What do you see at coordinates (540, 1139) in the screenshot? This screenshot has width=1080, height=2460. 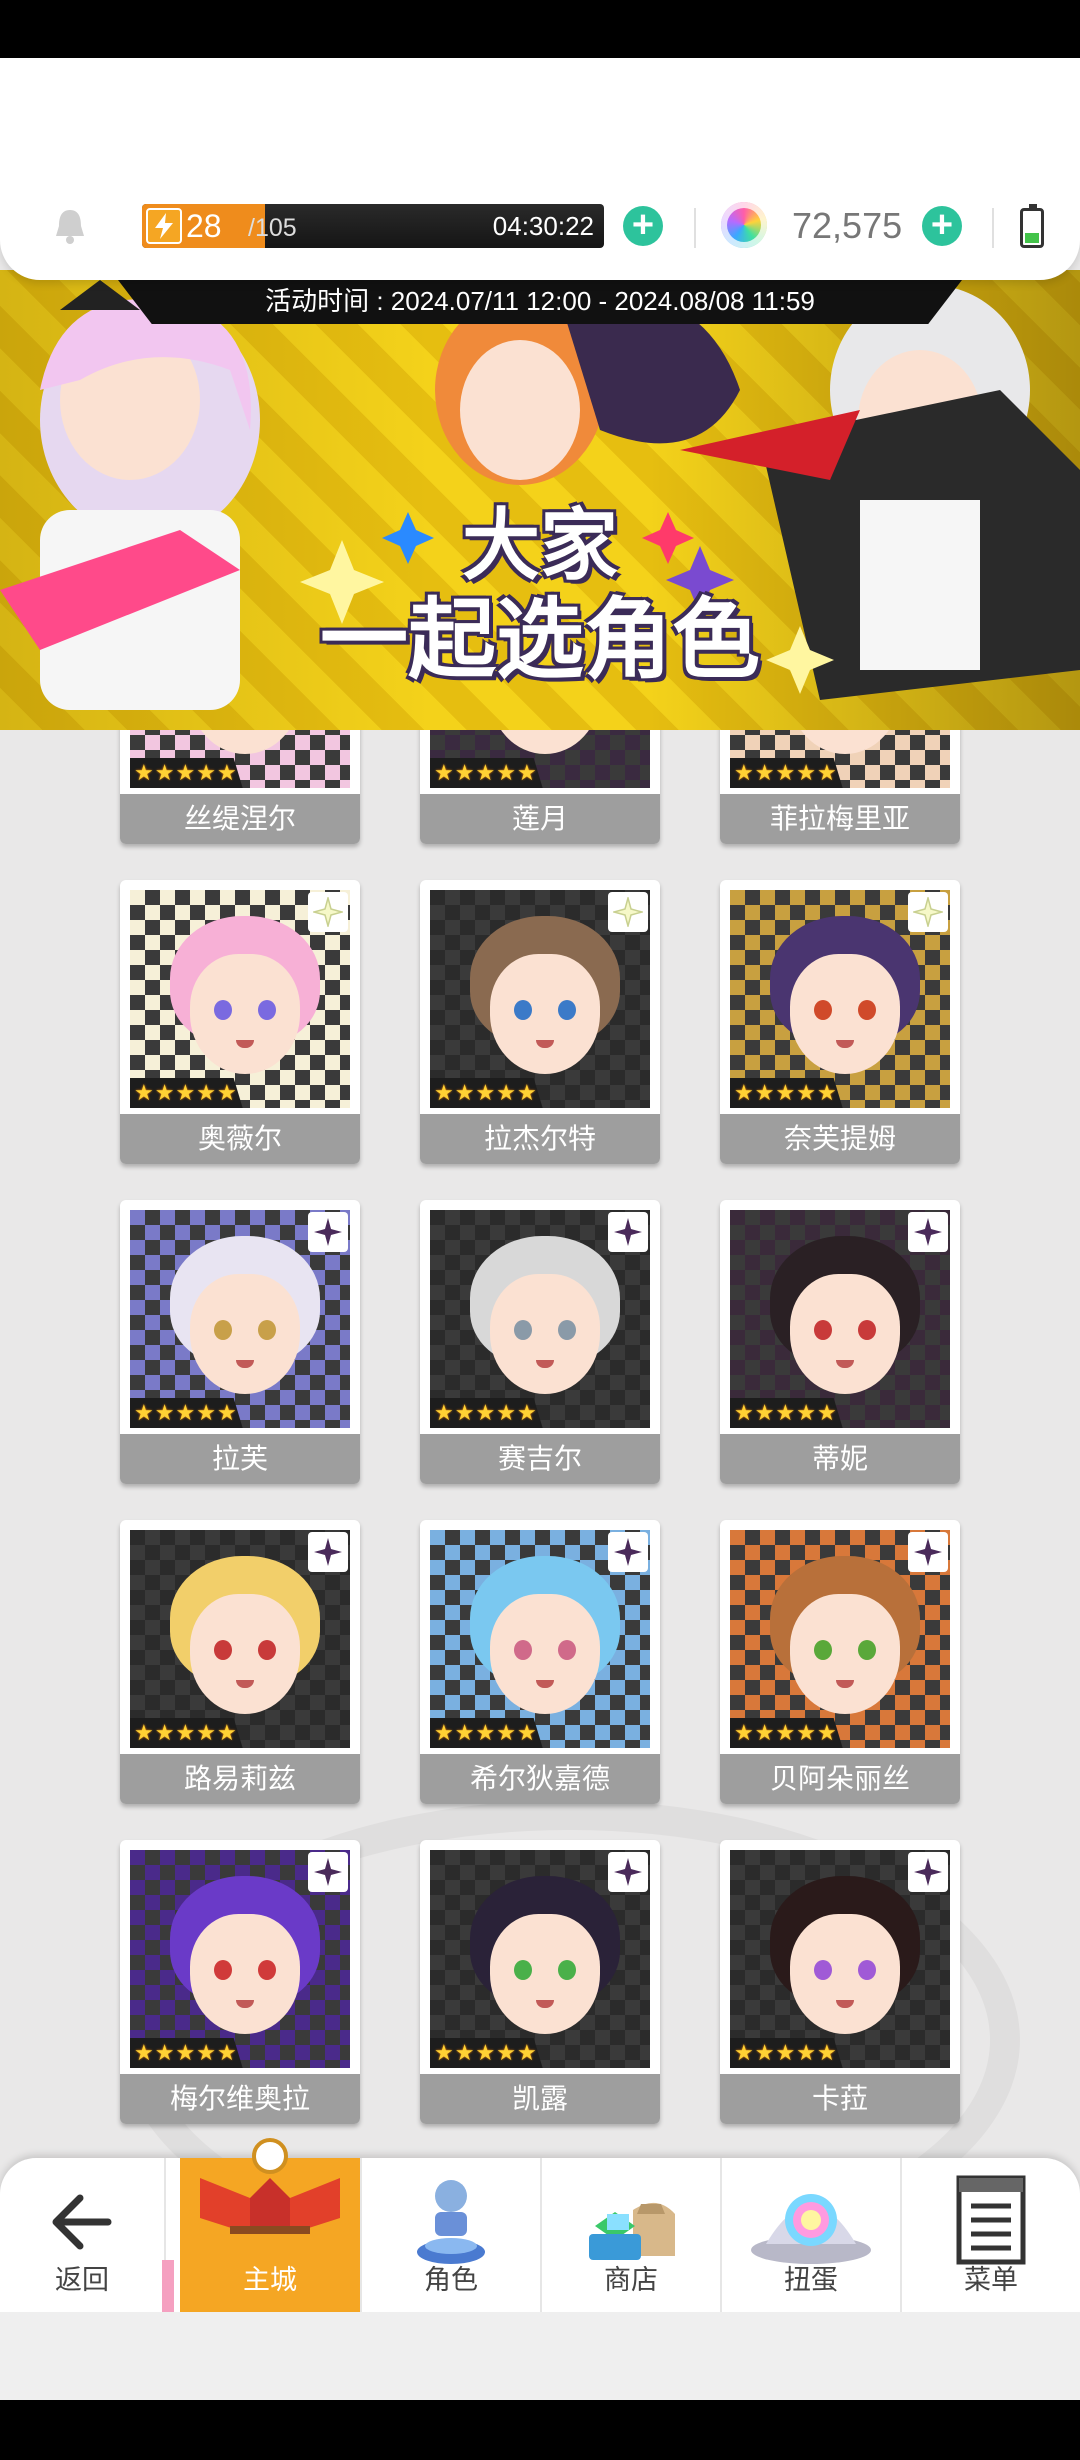 I see `character-name: 拉杰尔特` at bounding box center [540, 1139].